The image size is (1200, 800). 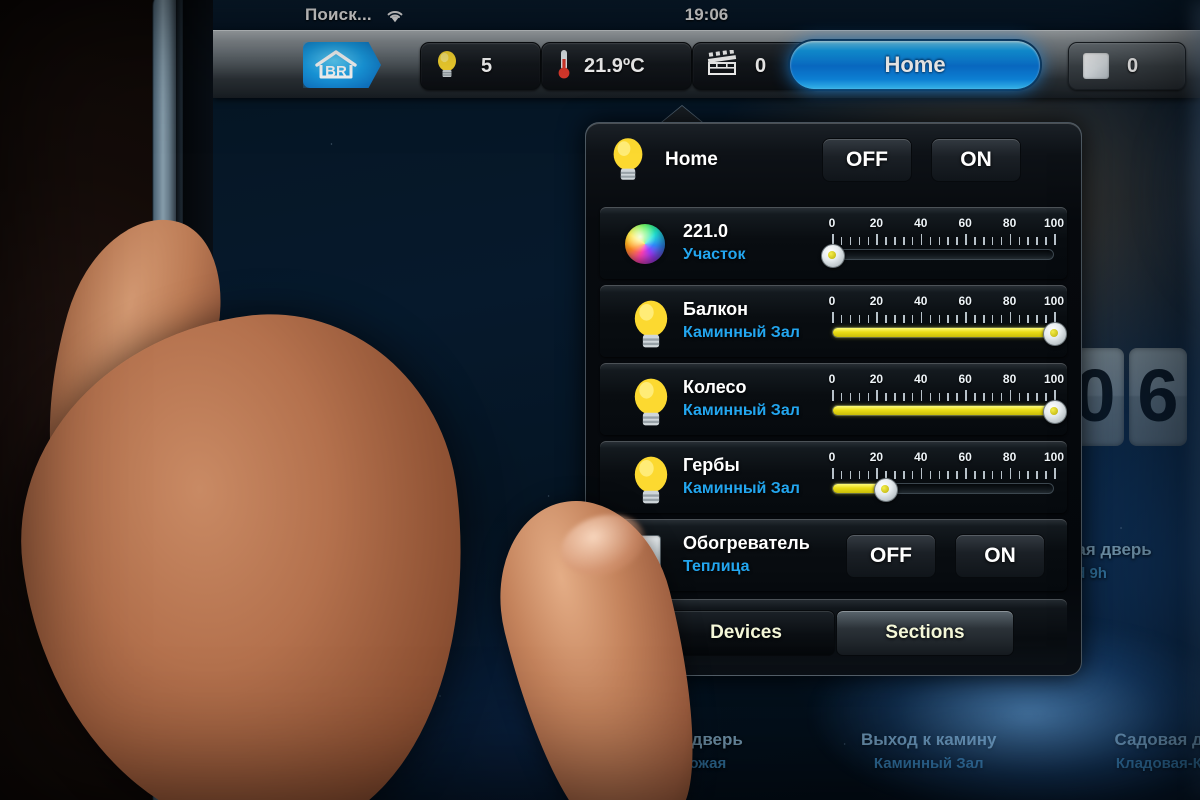 I want to click on device-row: Гербы Каминный Зал 0 20 40 60 80 100, so click(x=833, y=477).